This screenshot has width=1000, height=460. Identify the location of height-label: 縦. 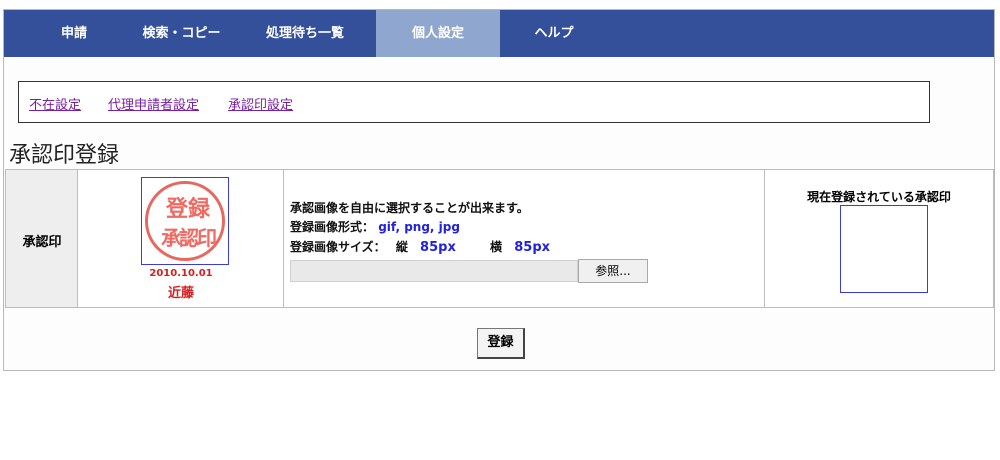
(401, 247).